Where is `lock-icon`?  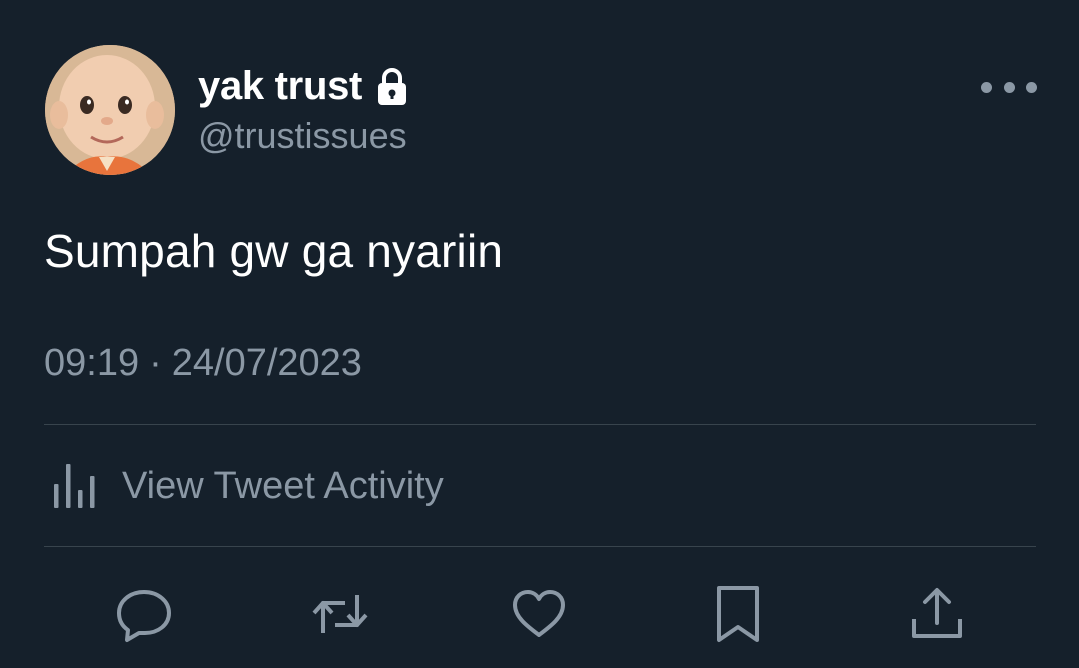 lock-icon is located at coordinates (392, 86).